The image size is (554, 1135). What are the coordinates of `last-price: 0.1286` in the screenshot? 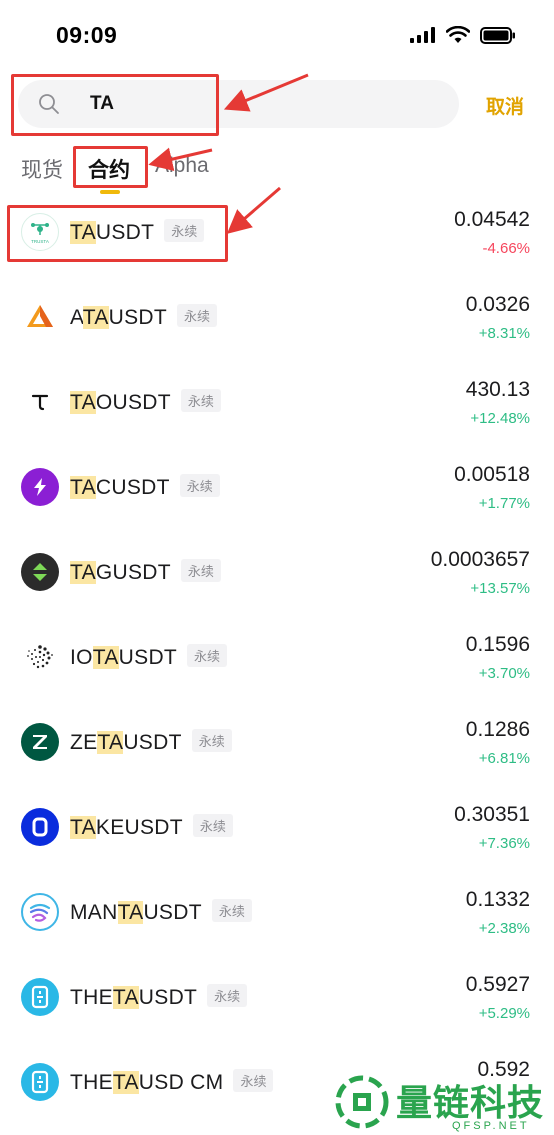 It's located at (497, 729).